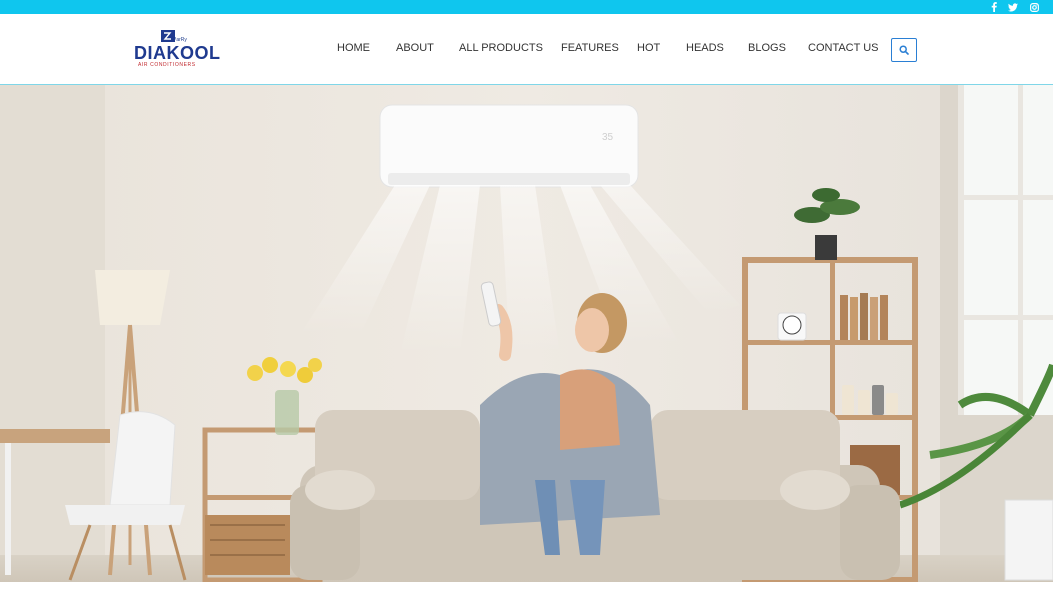 The width and height of the screenshot is (1053, 595). What do you see at coordinates (648, 48) in the screenshot?
I see `nav-hot: HOT` at bounding box center [648, 48].